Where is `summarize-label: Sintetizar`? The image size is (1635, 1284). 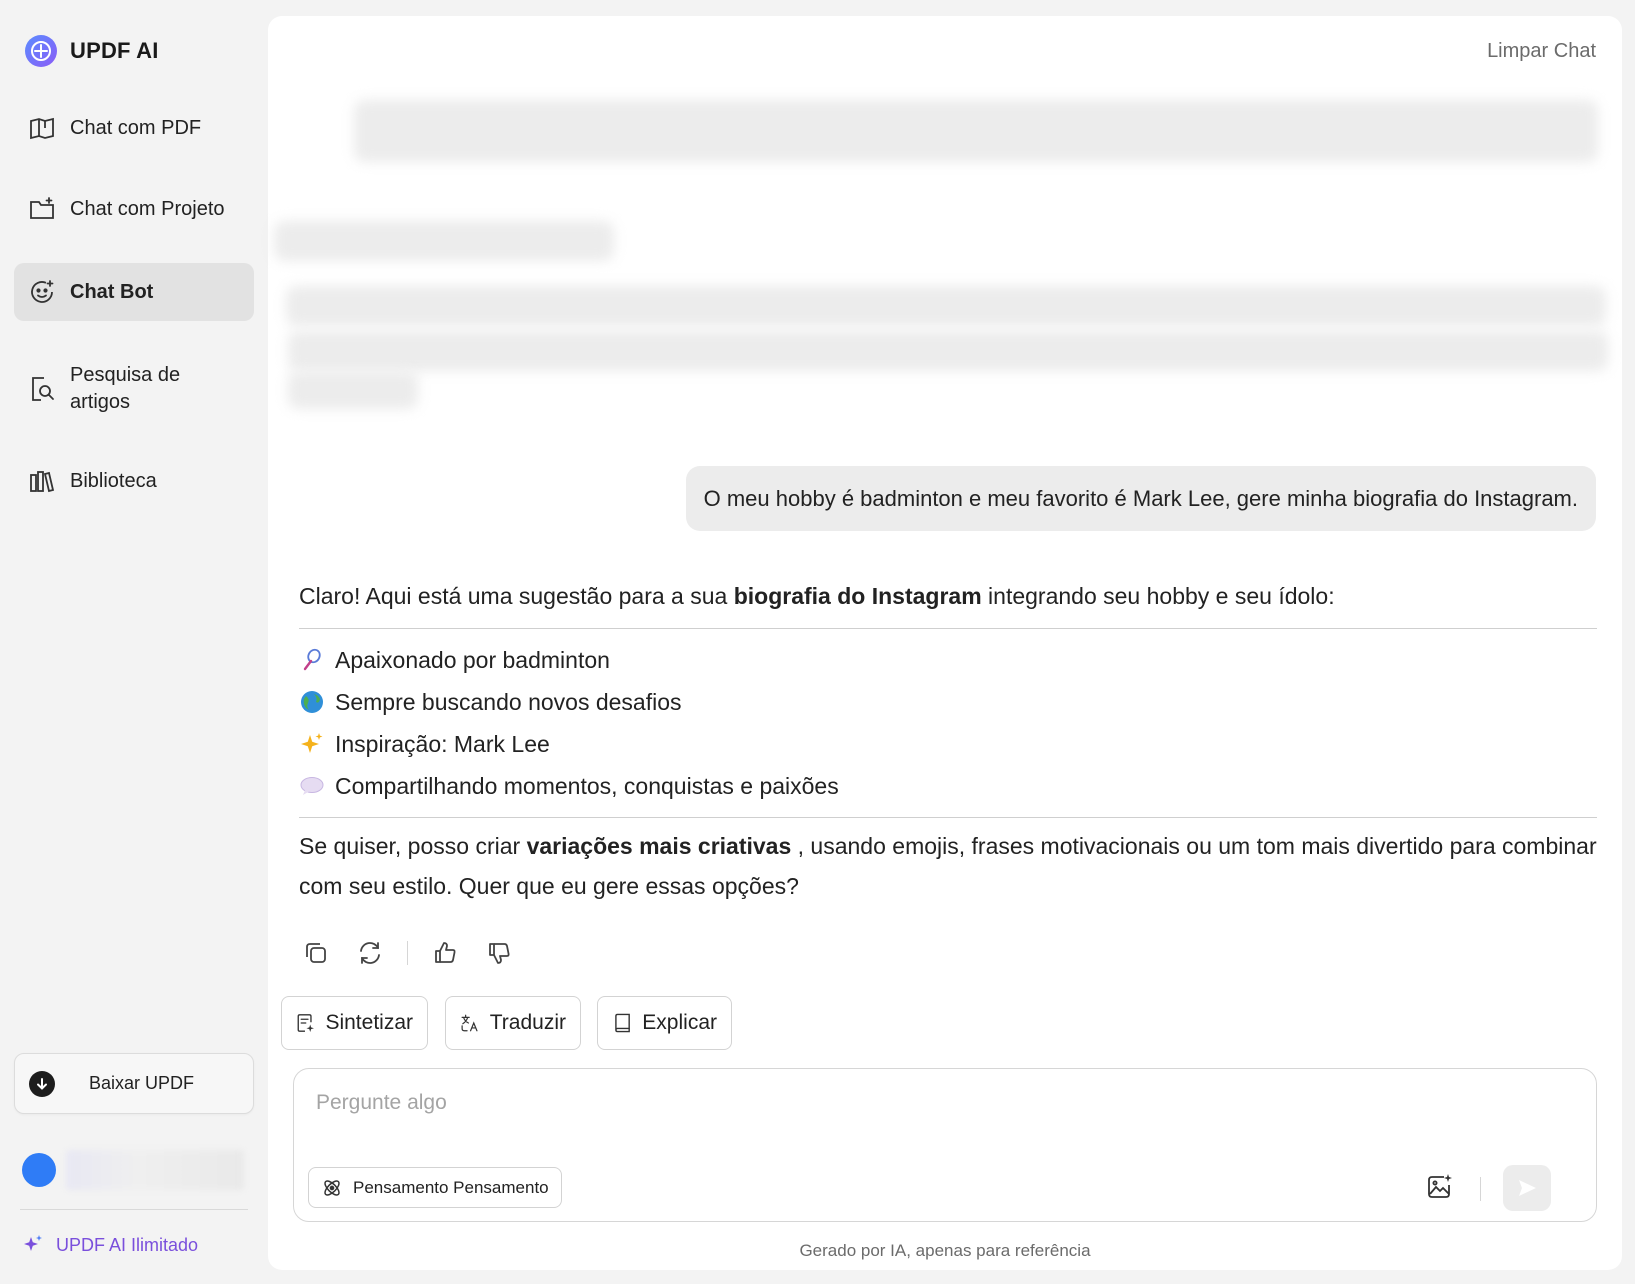
summarize-label: Sintetizar is located at coordinates (369, 1022).